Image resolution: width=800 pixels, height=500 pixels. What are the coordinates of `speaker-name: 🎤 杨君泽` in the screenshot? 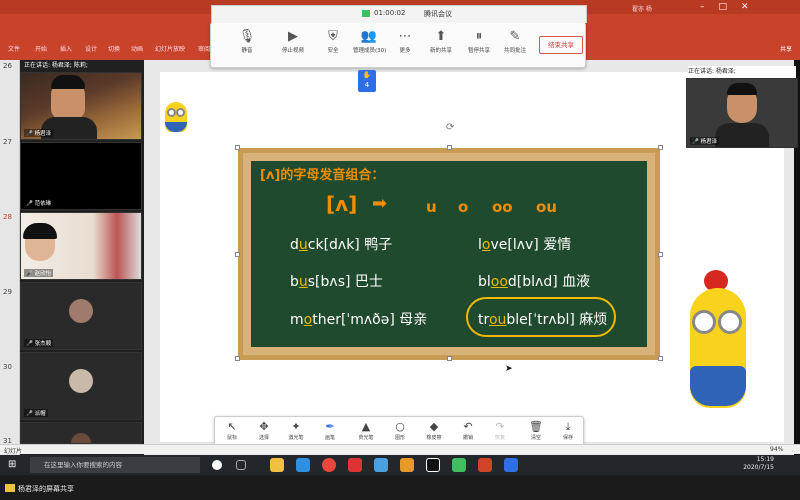 It's located at (705, 141).